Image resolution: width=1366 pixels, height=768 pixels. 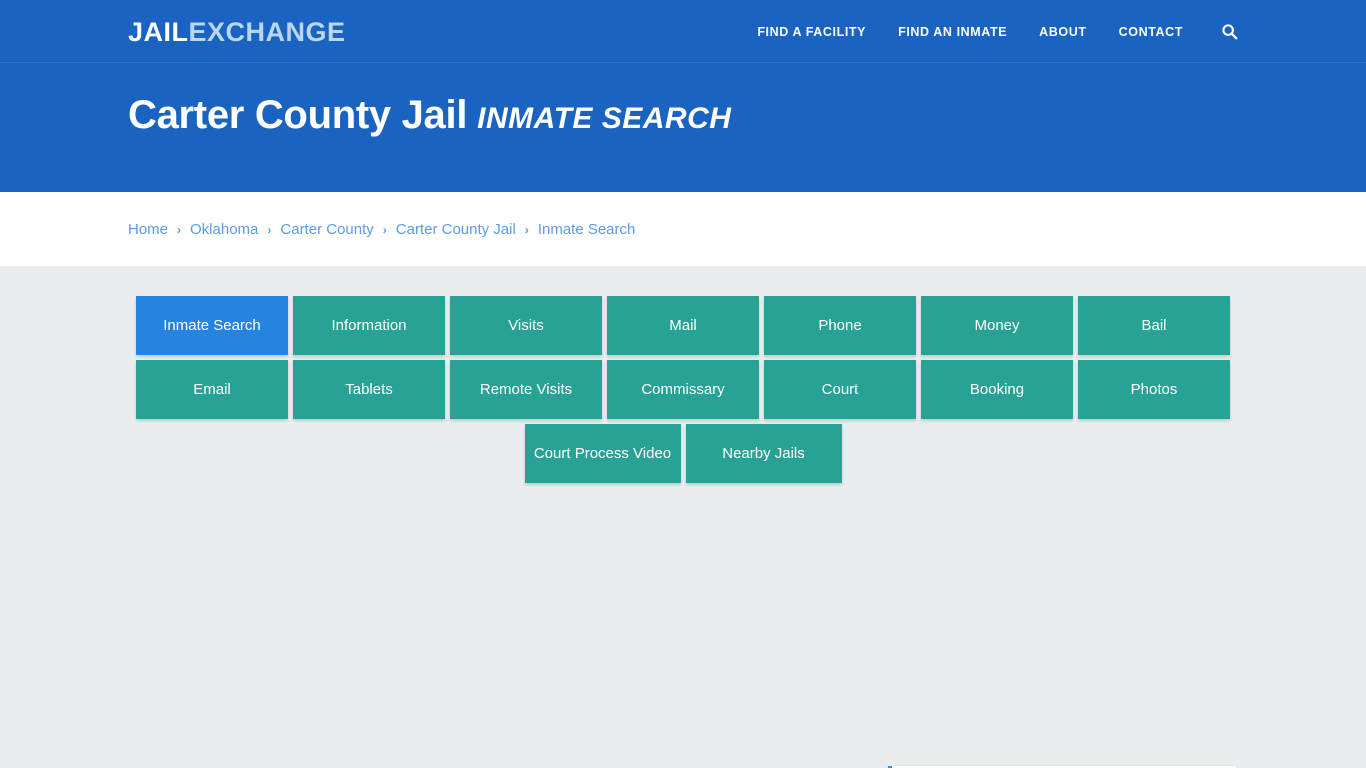 What do you see at coordinates (267, 32) in the screenshot?
I see `logo-text-secondary: EXCHANGE` at bounding box center [267, 32].